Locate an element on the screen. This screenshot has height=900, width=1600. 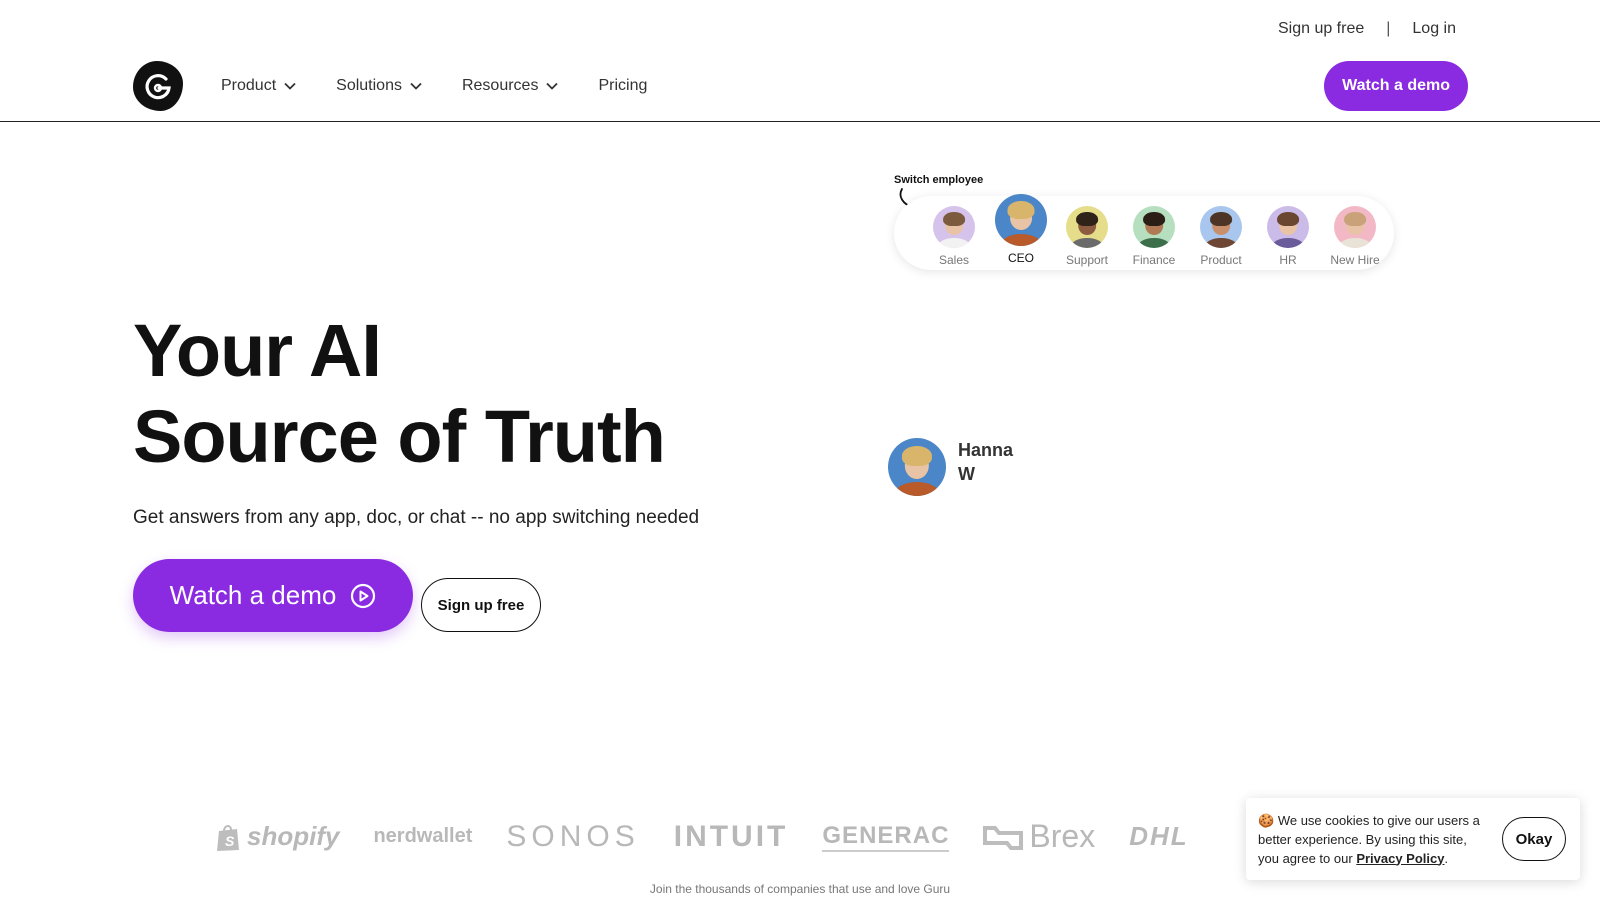
logo-text: SONOS is located at coordinates (573, 836).